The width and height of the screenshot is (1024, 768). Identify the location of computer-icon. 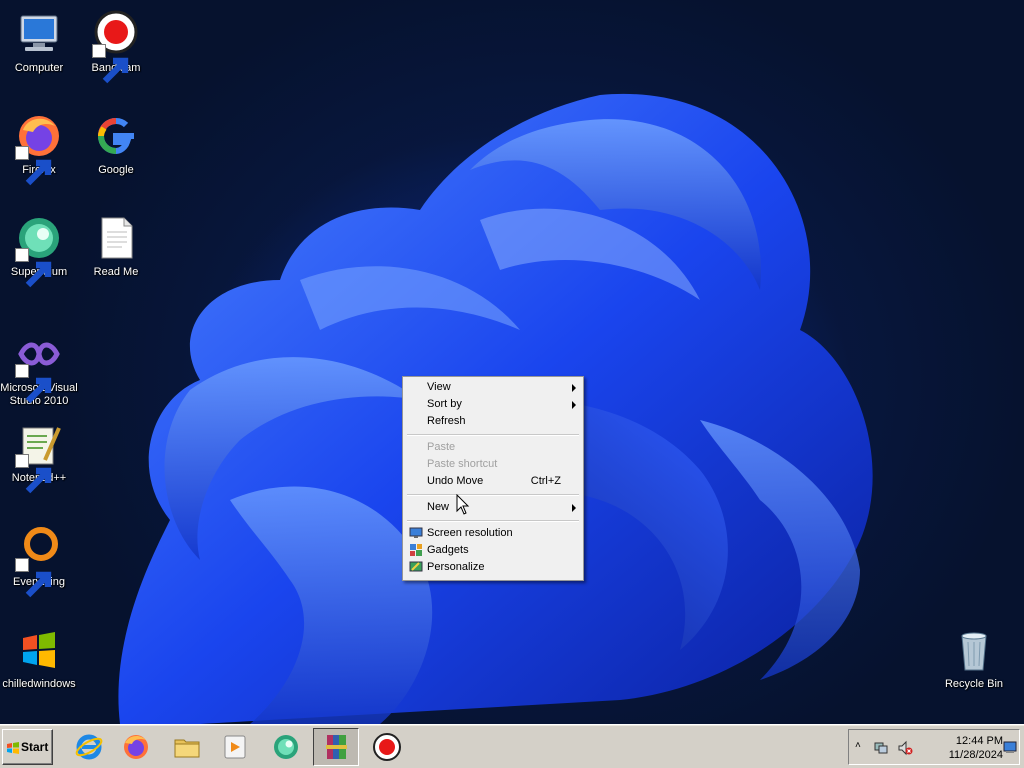
(39, 34).